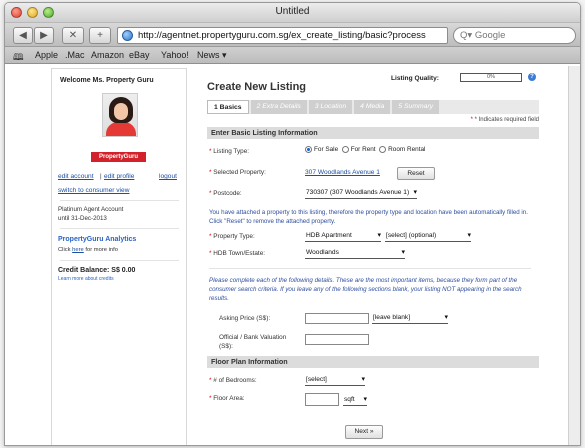 The height and width of the screenshot is (448, 585). Describe the element at coordinates (257, 87) in the screenshot. I see `page-title: Create New Listing` at that location.